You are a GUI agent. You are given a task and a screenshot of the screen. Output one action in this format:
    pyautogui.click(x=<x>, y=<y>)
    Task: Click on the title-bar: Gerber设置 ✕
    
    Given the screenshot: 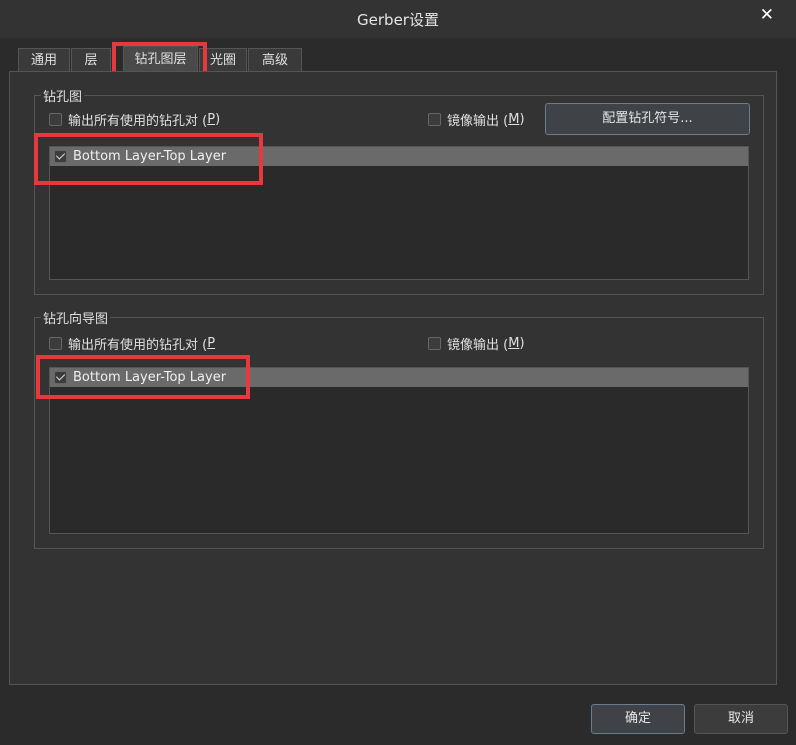 What is the action you would take?
    pyautogui.click(x=398, y=19)
    